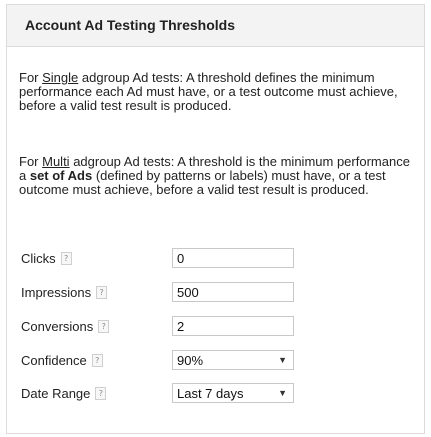 Image resolution: width=431 pixels, height=437 pixels. Describe the element at coordinates (31, 161) in the screenshot. I see `multi-prefix: For` at that location.